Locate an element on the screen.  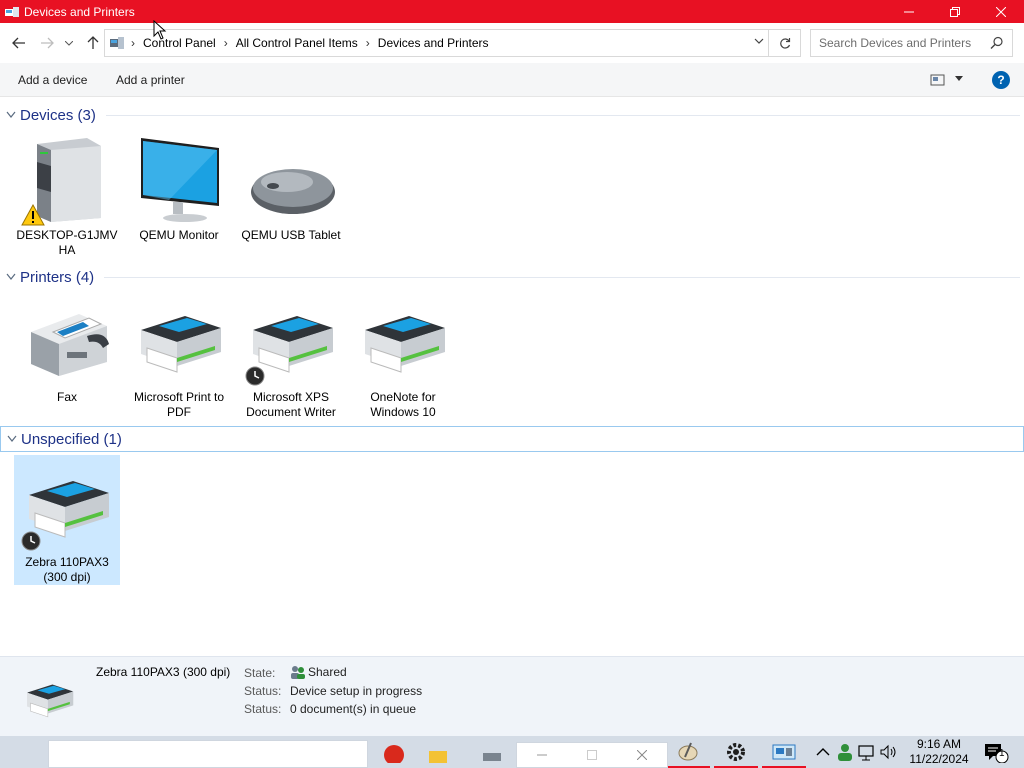
add-device-button: Add a device is located at coordinates (52, 80).